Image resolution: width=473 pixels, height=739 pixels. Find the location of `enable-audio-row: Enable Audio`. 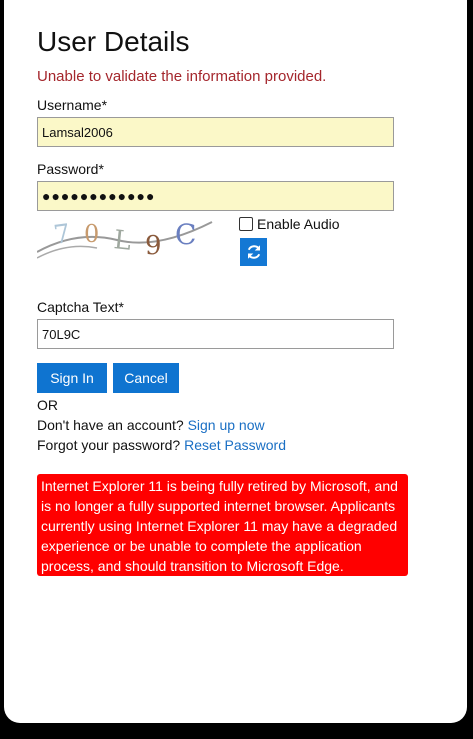

enable-audio-row: Enable Audio is located at coordinates (289, 224).